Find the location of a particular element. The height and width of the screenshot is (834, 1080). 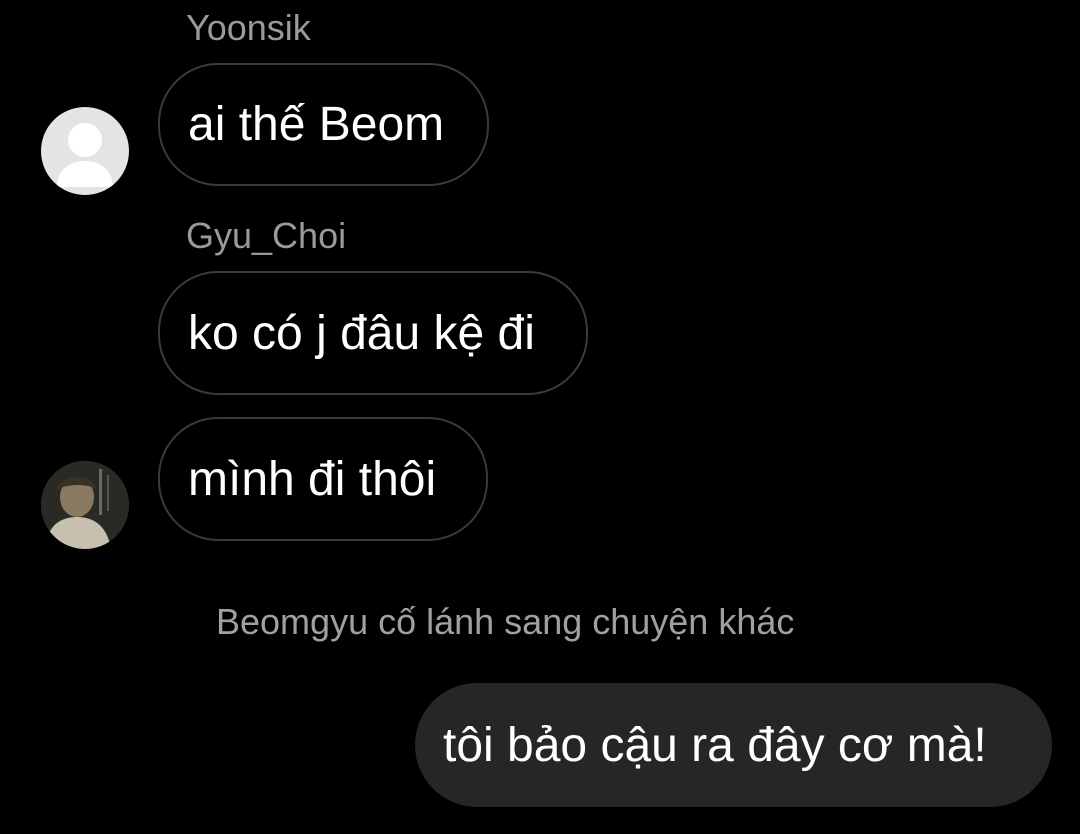

message-bubble: ko có j đâu kệ đi is located at coordinates (373, 333).